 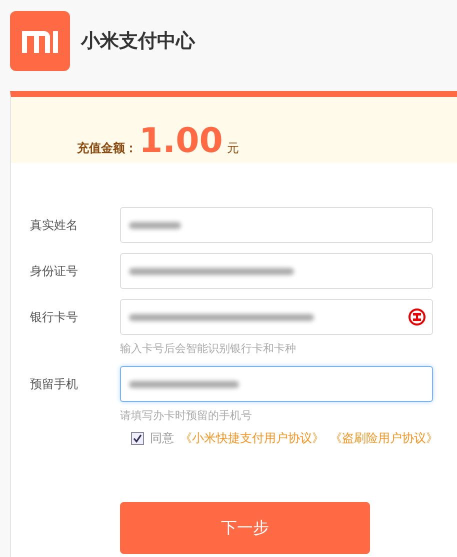 What do you see at coordinates (252, 438) in the screenshot?
I see `agreement-link: 《小米快捷支付用户协议》` at bounding box center [252, 438].